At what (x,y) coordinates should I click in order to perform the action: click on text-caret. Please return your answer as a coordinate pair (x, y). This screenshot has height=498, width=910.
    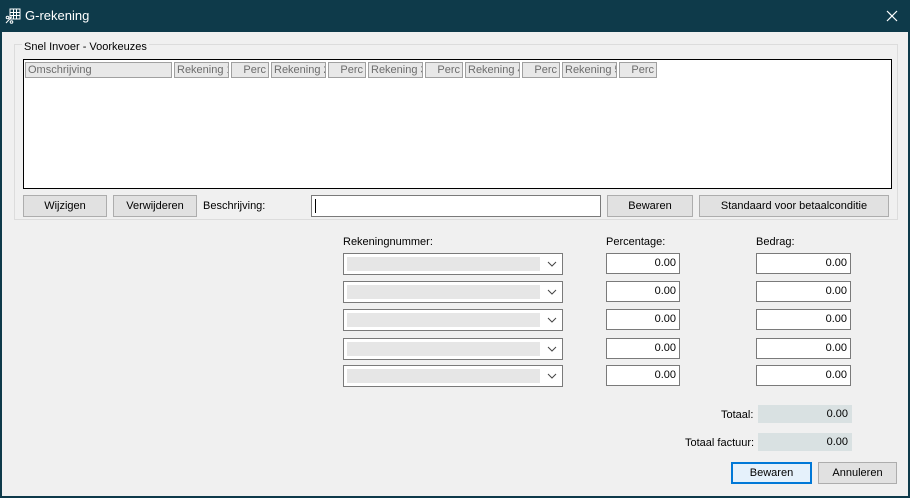
    Looking at the image, I should click on (315, 206).